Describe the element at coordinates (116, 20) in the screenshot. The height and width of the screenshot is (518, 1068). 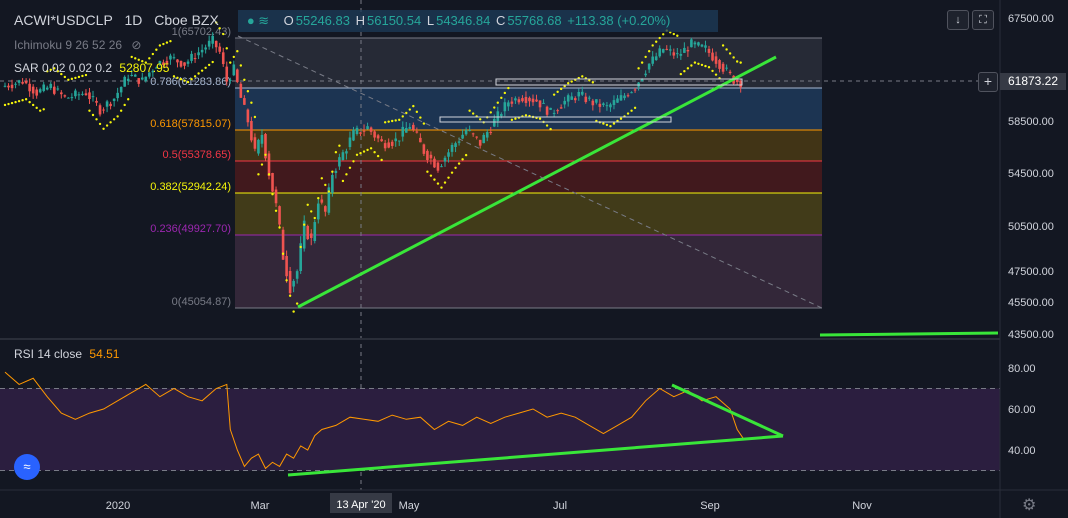
I see `symbol-header: ACWI*USDCLP 1D Cboe BZX` at that location.